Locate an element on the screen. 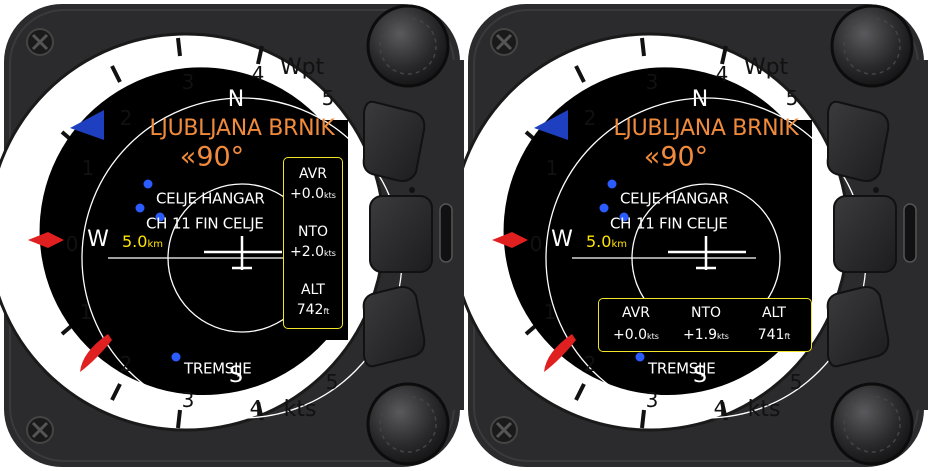 The height and width of the screenshot is (471, 928). navbox-nto: NTO +1.9kts is located at coordinates (706, 324).